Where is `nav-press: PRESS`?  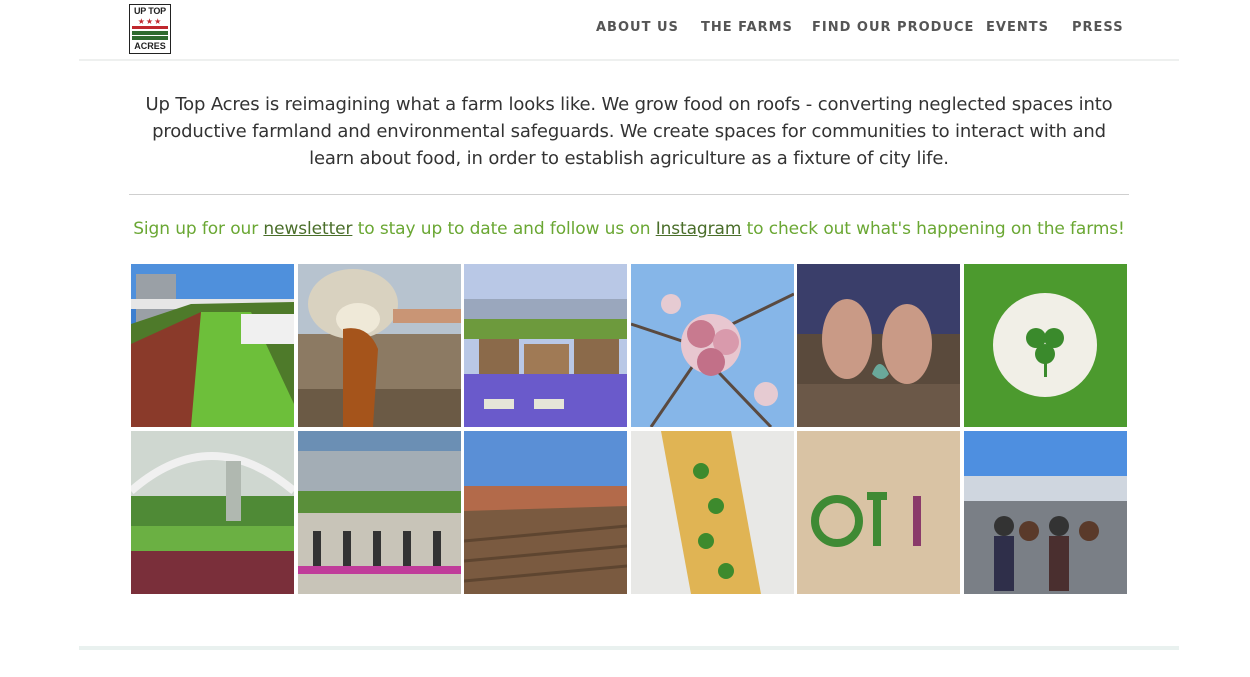
nav-press: PRESS is located at coordinates (1098, 27).